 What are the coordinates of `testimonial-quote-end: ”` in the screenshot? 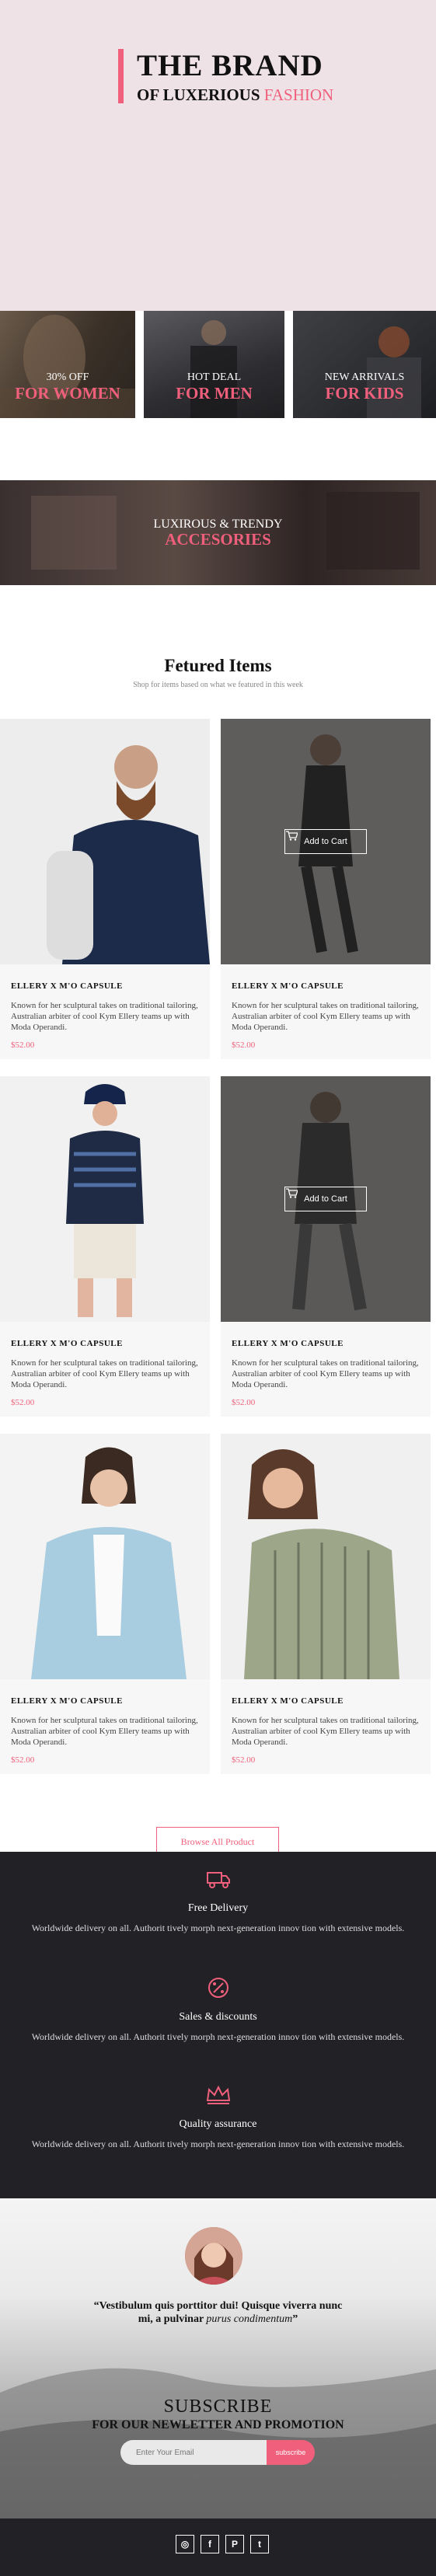 It's located at (295, 2319).